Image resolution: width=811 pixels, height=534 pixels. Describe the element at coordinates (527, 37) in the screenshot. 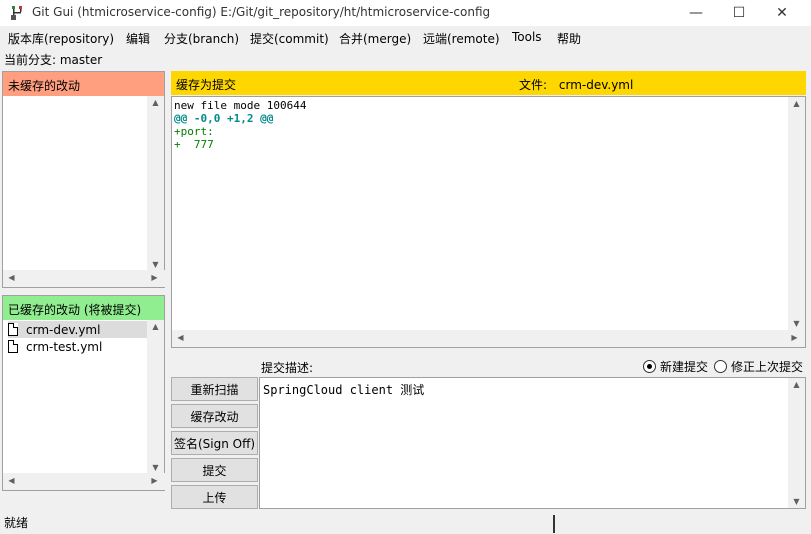

I see `menu-tools: Tools` at that location.